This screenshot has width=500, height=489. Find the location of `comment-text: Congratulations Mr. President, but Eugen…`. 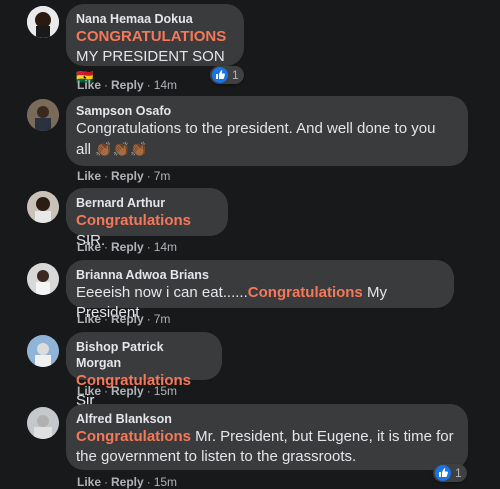

comment-text: Congratulations Mr. President, but Eugen… is located at coordinates (265, 436).